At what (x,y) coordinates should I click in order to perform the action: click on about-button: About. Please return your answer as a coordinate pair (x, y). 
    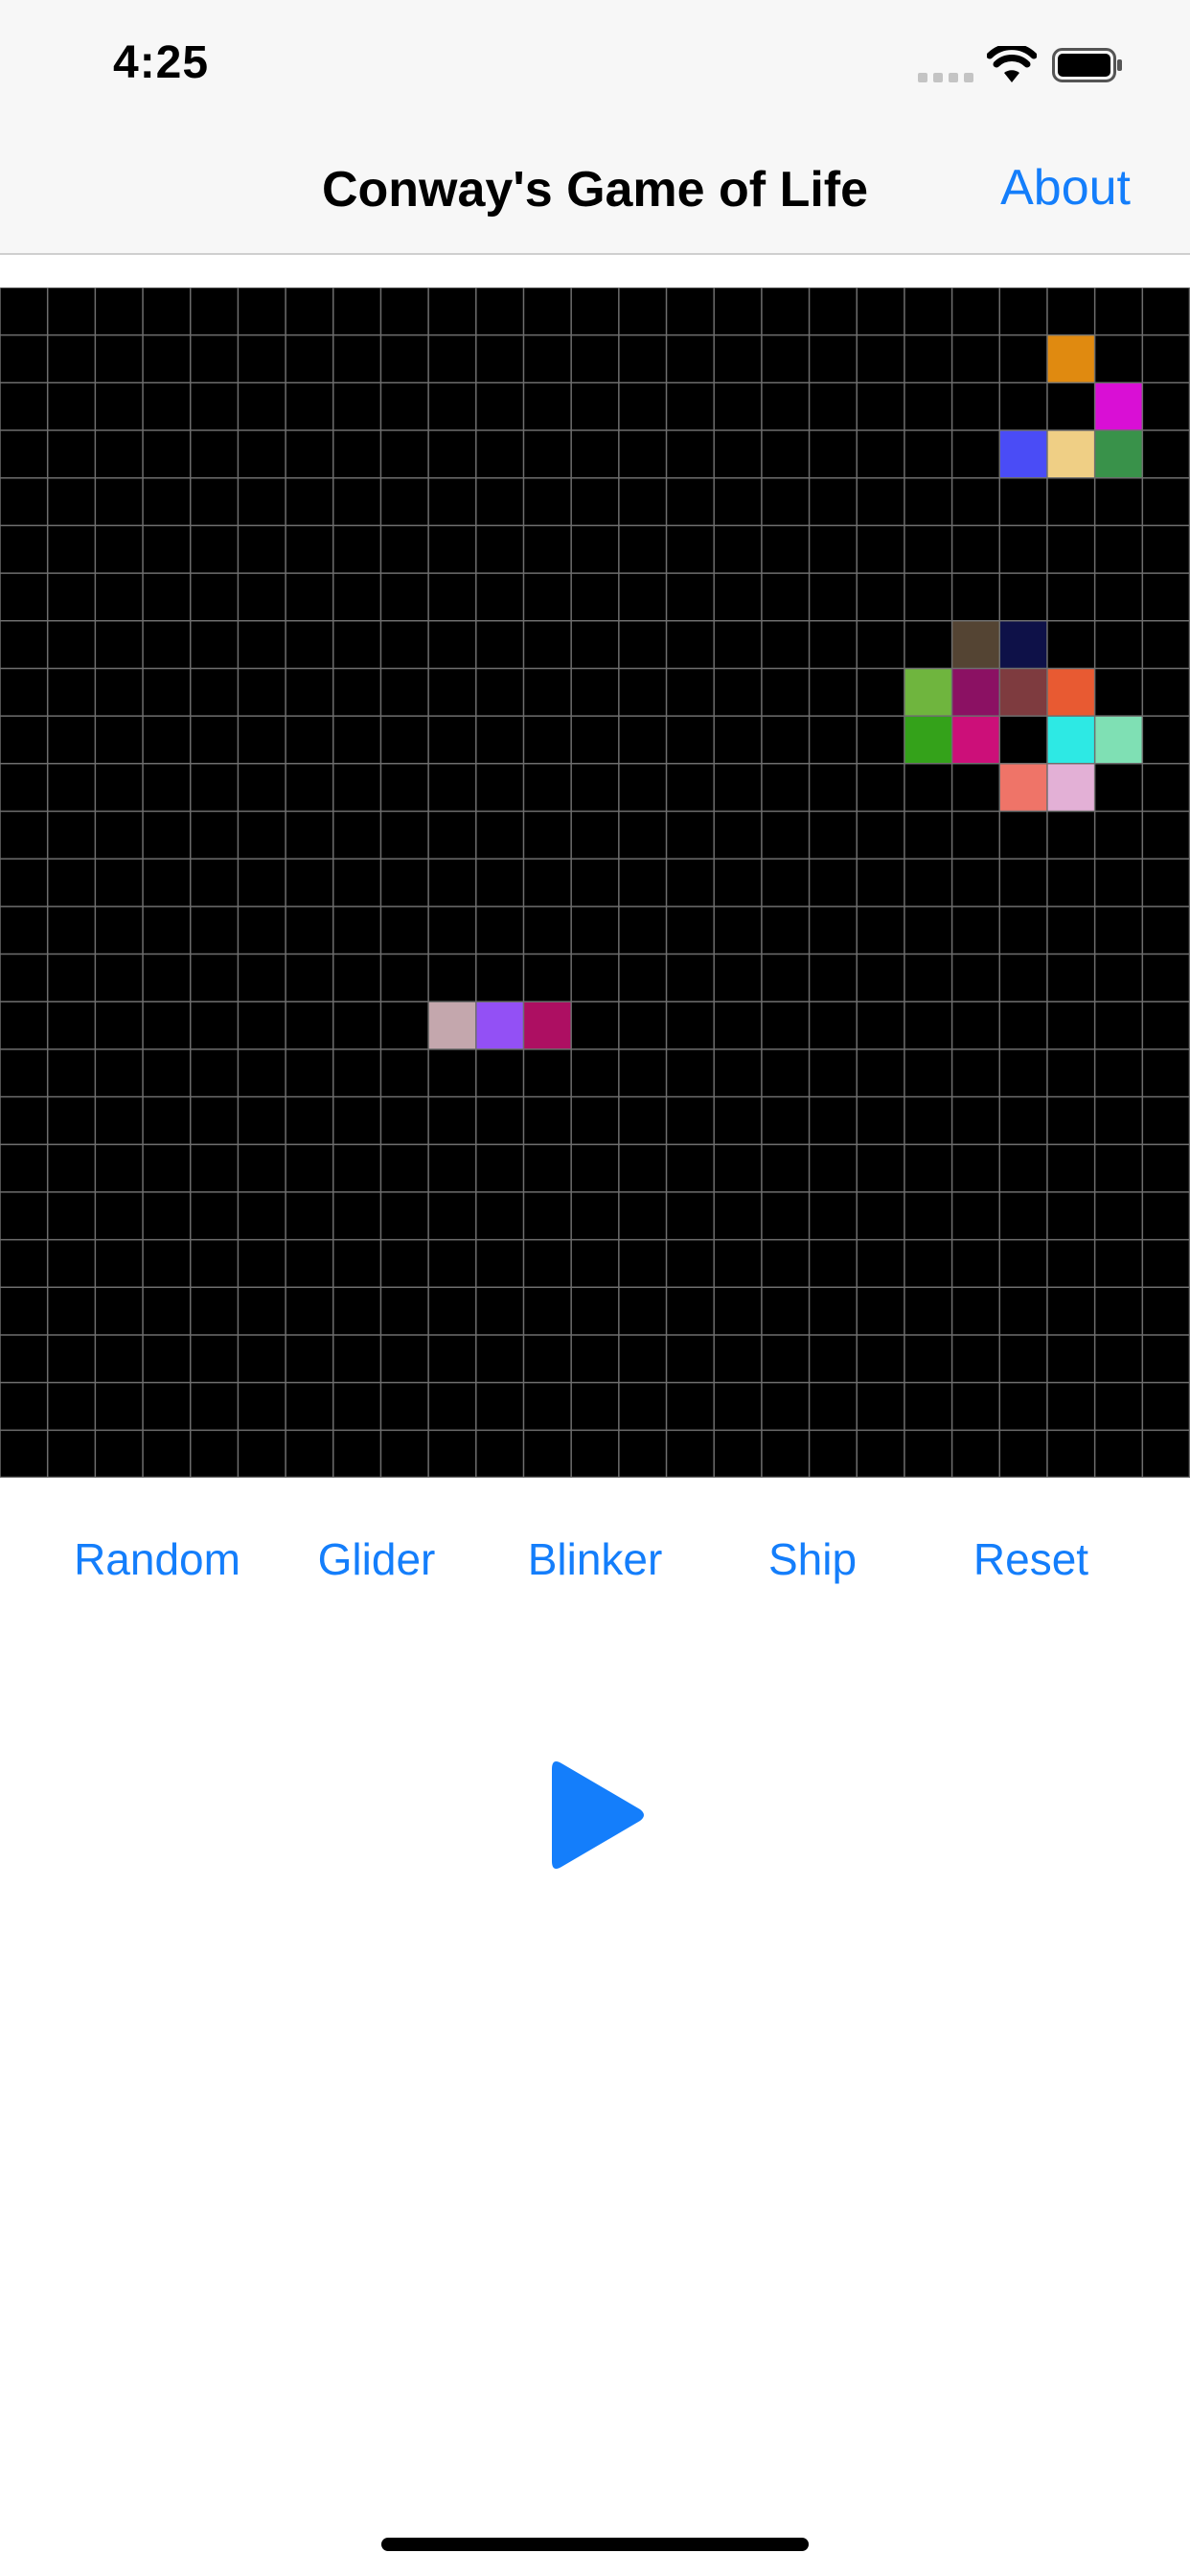
    Looking at the image, I should click on (1066, 188).